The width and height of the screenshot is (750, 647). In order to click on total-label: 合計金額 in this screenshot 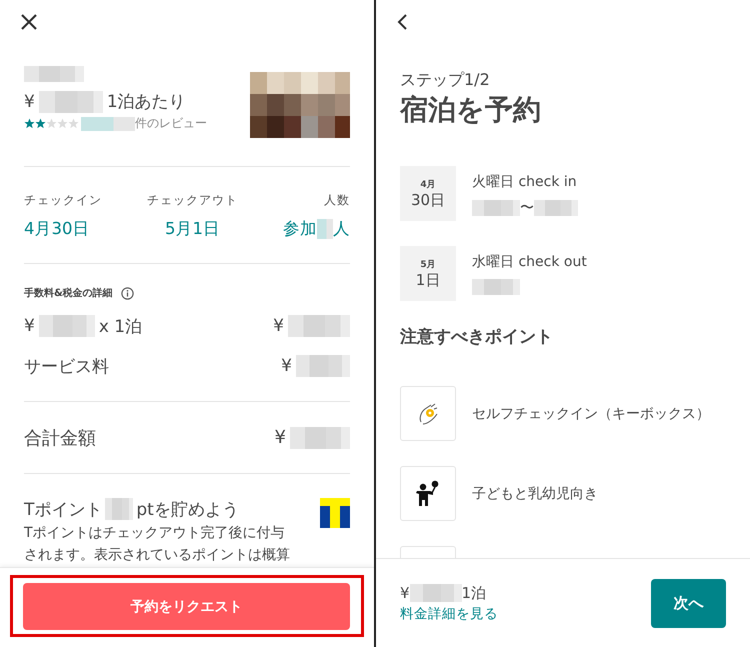, I will do `click(60, 438)`.